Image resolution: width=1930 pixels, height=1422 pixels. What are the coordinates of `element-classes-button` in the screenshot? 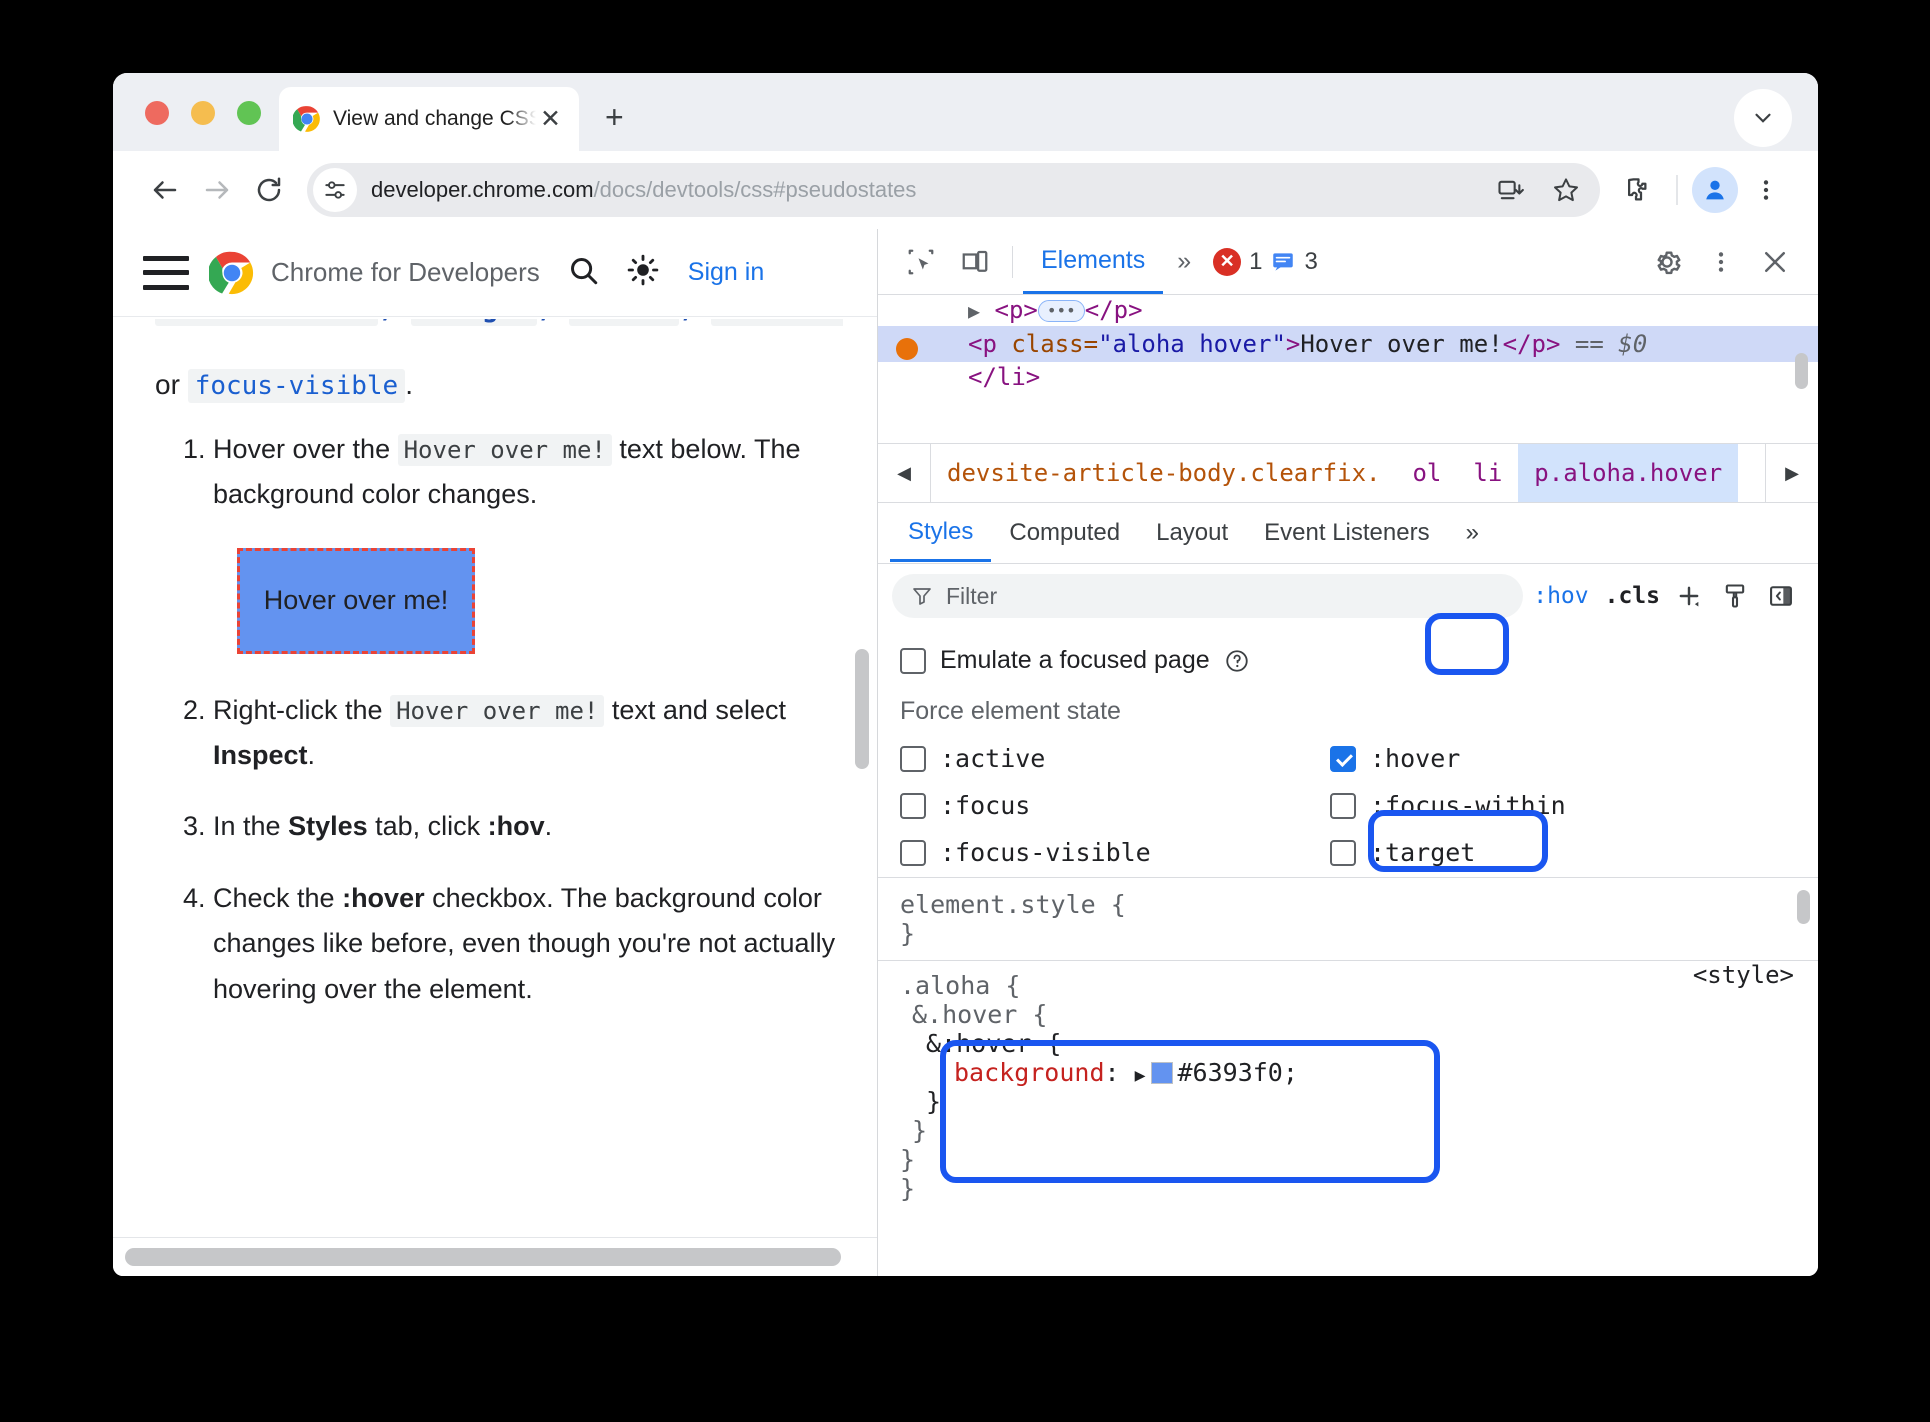 It's located at (1735, 596).